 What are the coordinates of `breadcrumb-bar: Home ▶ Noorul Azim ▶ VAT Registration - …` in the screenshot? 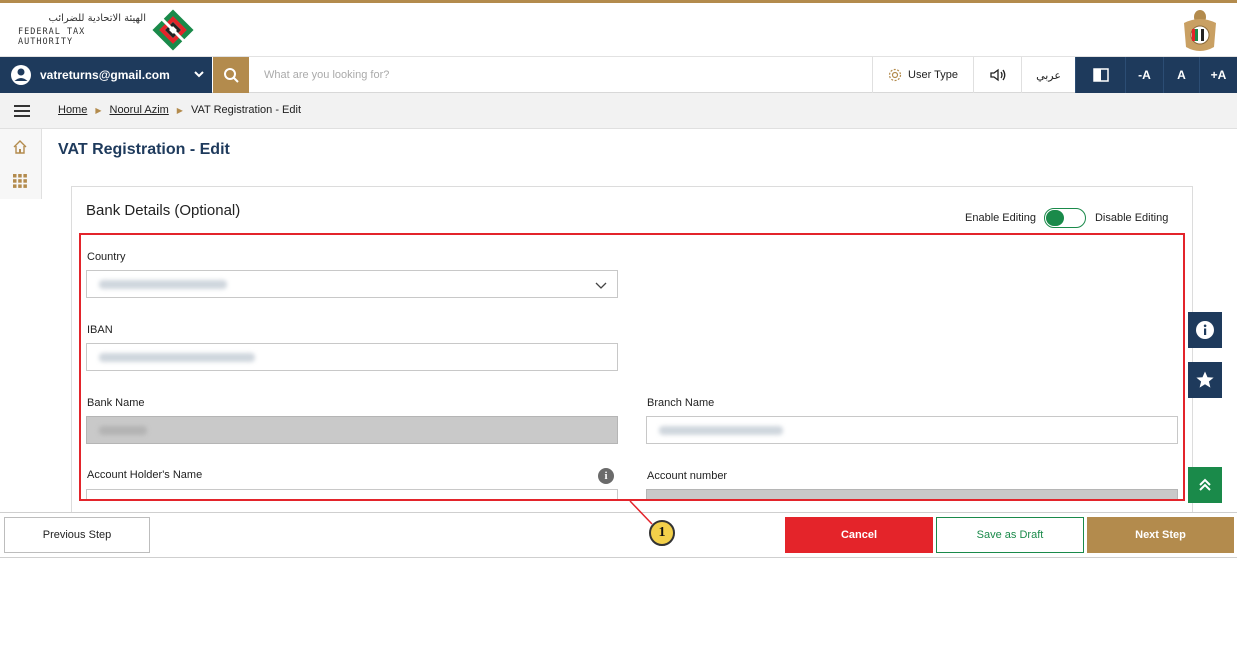 It's located at (618, 111).